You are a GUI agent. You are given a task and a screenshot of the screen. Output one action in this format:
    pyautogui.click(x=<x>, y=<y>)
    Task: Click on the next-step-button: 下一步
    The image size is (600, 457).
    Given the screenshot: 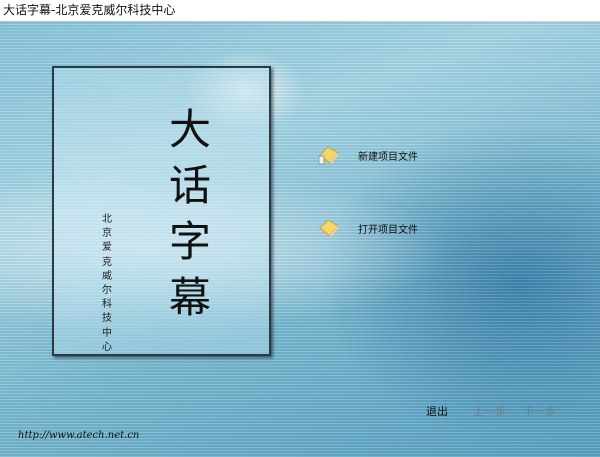 What is the action you would take?
    pyautogui.click(x=539, y=411)
    